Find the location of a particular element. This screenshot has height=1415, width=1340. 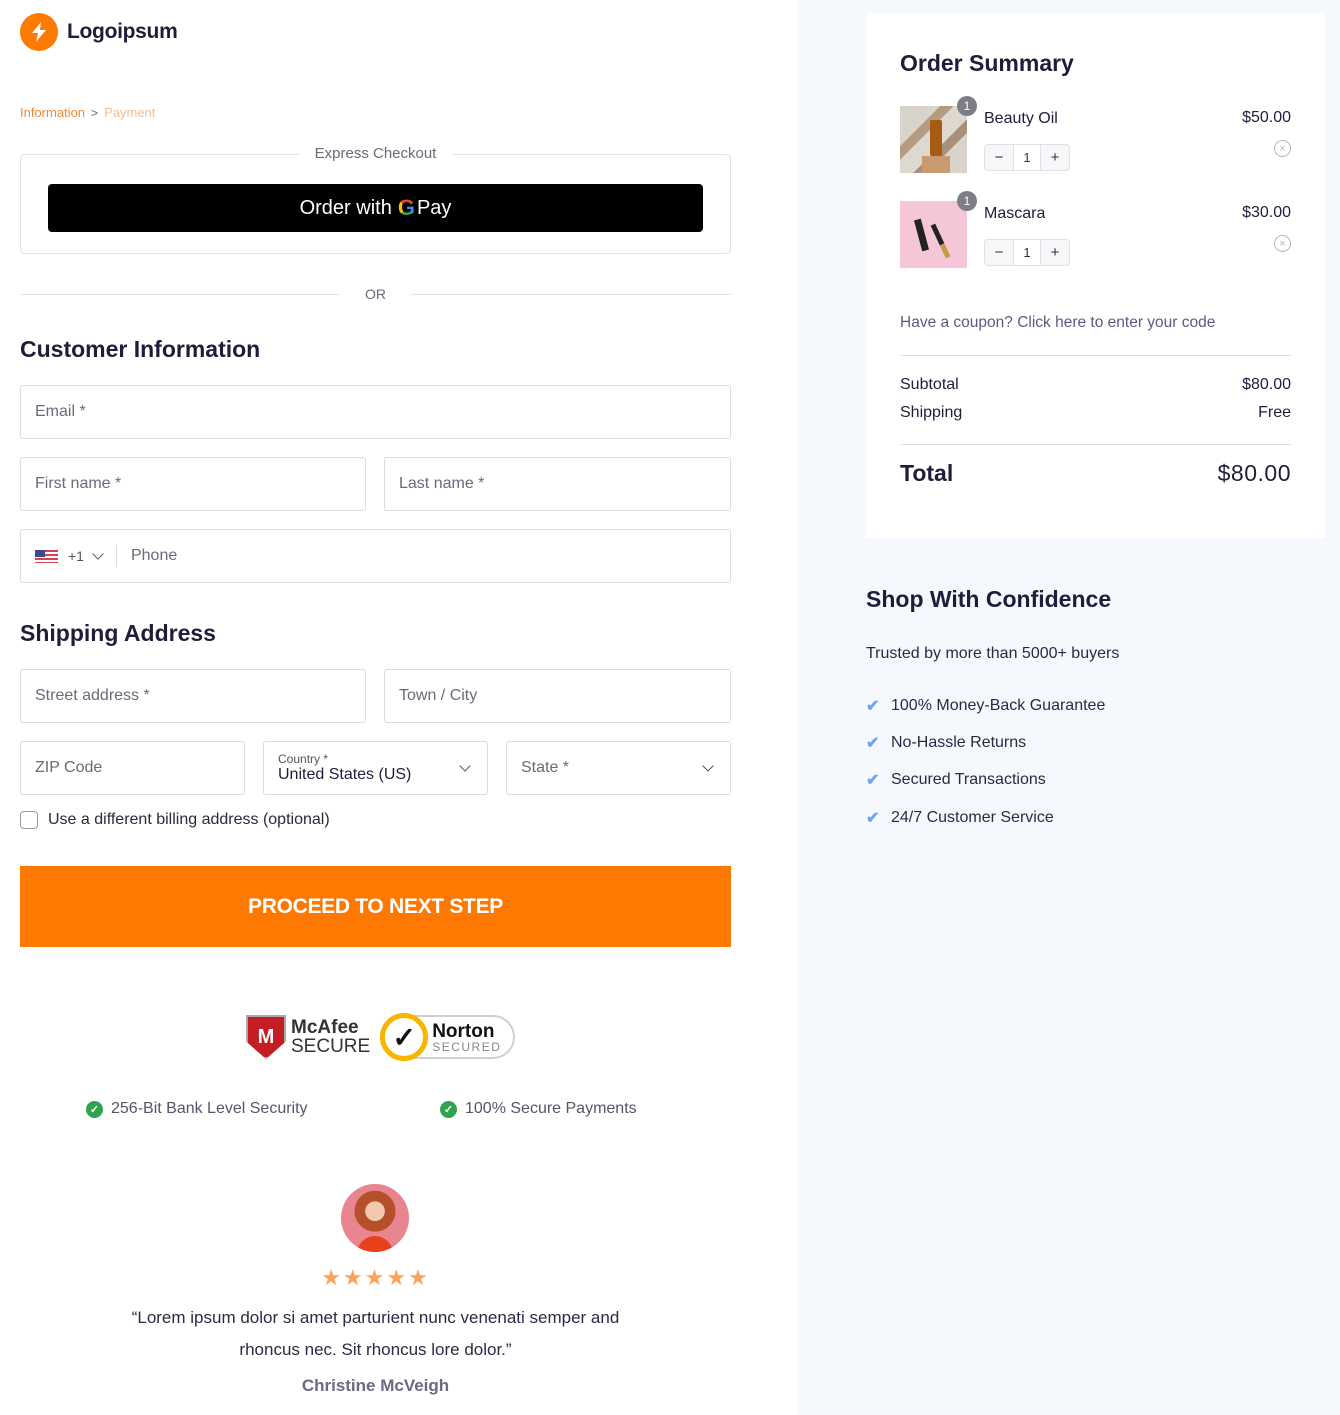

state-placeholder: State * is located at coordinates (545, 767).